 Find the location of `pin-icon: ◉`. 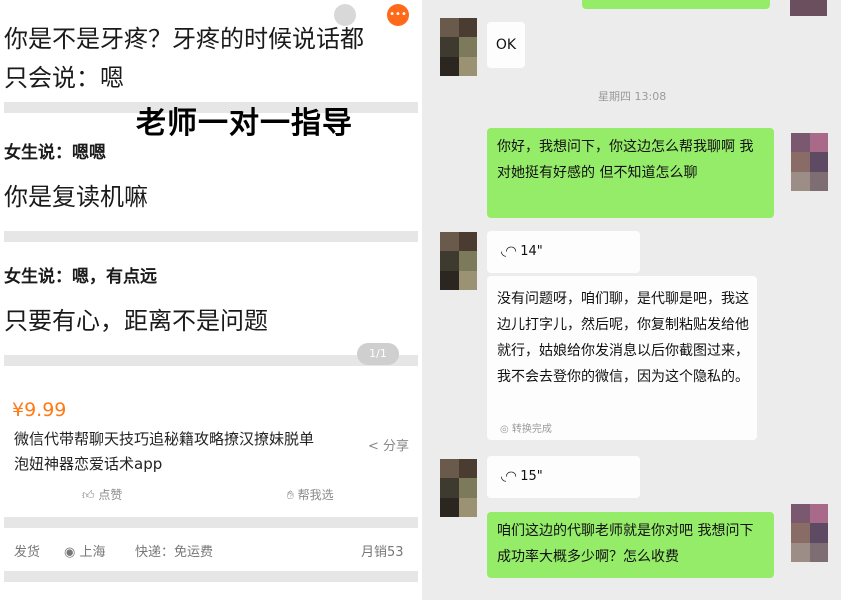

pin-icon: ◉ is located at coordinates (70, 552).